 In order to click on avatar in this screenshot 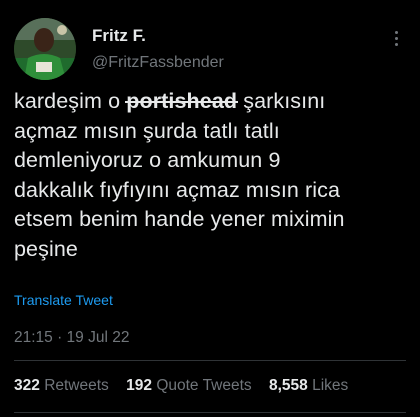, I will do `click(45, 49)`.